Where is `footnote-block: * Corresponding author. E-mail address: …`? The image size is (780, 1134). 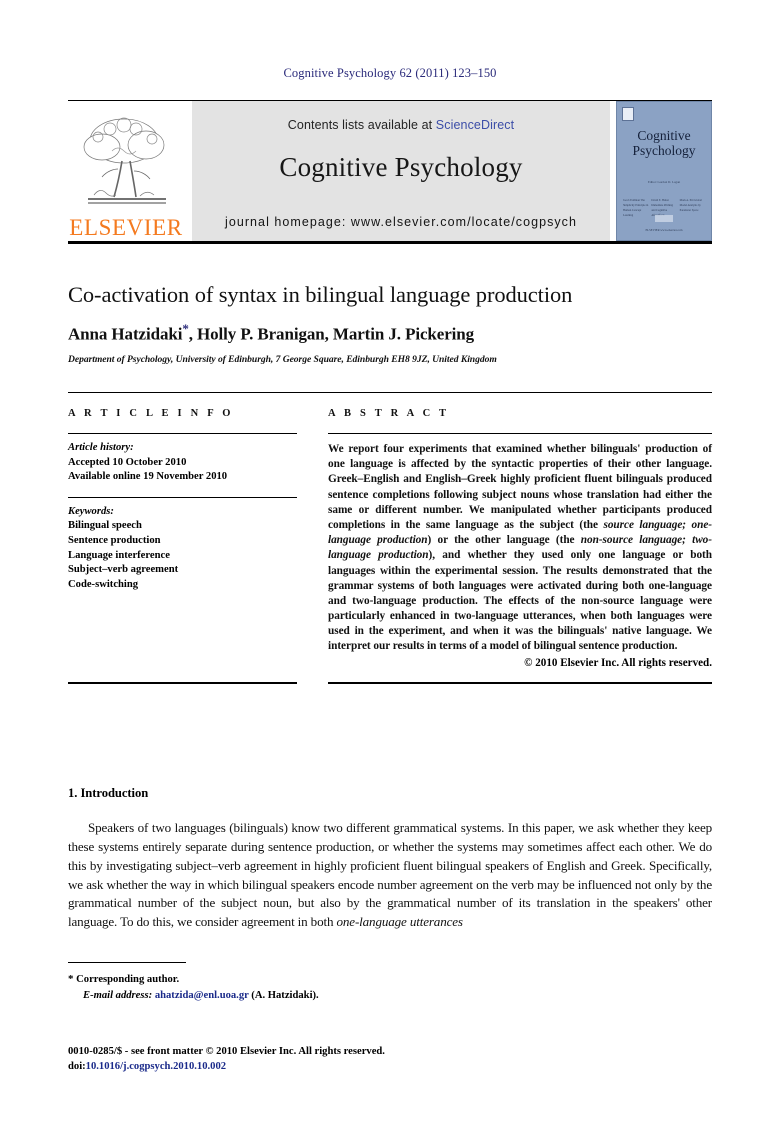 footnote-block: * Corresponding author. E-mail address: … is located at coordinates (278, 987).